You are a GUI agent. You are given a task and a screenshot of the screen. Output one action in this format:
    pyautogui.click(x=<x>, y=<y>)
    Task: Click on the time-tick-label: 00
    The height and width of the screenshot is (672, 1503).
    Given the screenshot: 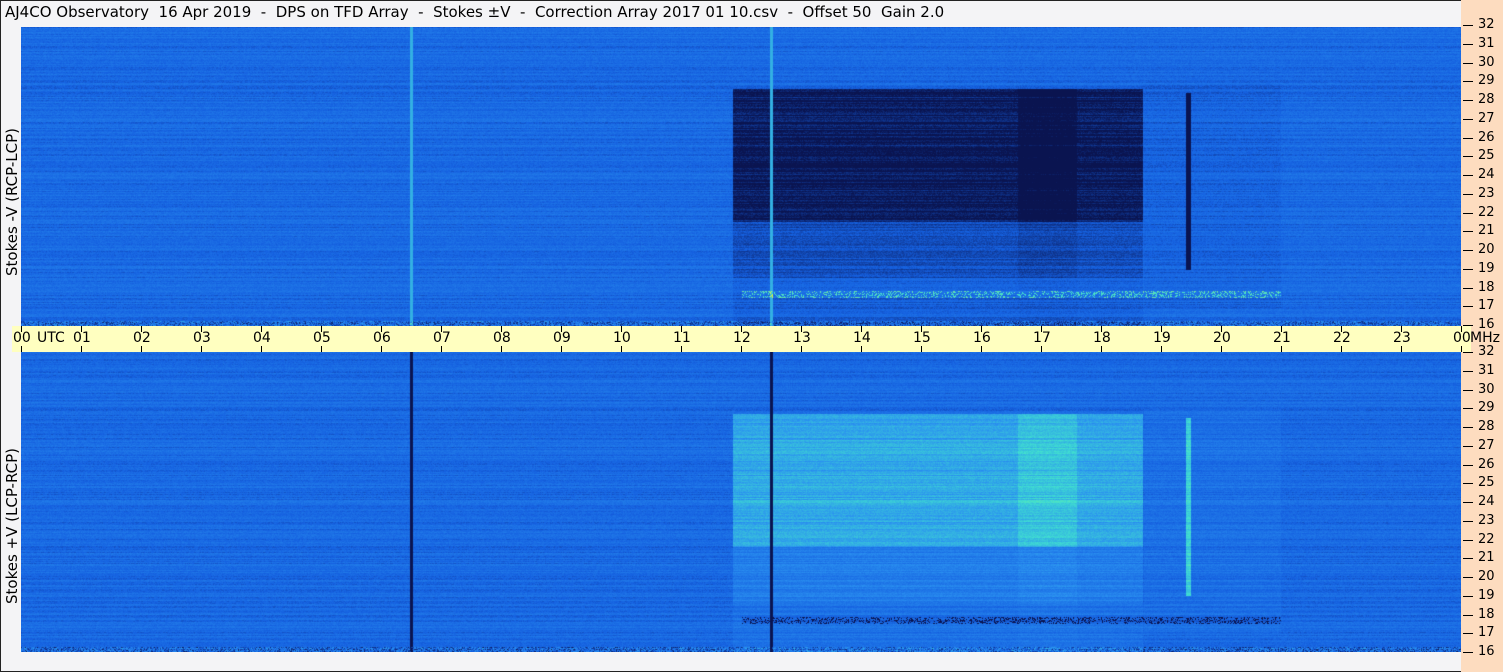 What is the action you would take?
    pyautogui.click(x=22, y=338)
    